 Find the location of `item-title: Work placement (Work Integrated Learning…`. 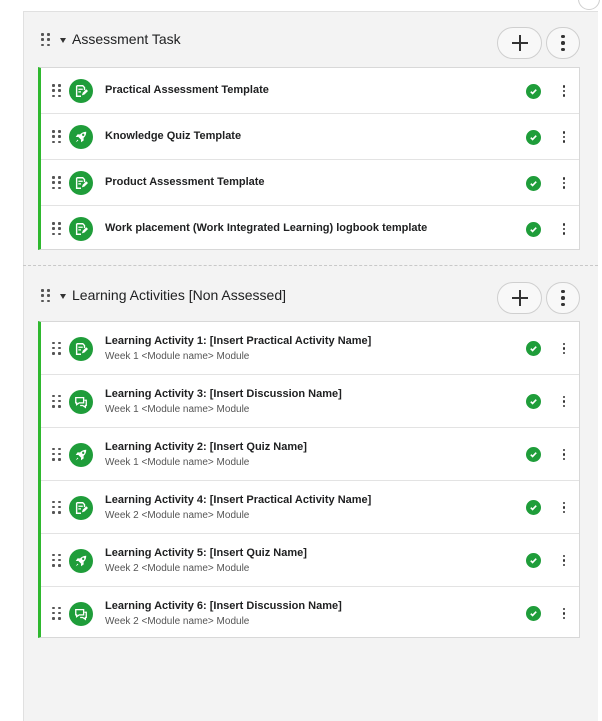

item-title: Work placement (Work Integrated Learning… is located at coordinates (266, 228).